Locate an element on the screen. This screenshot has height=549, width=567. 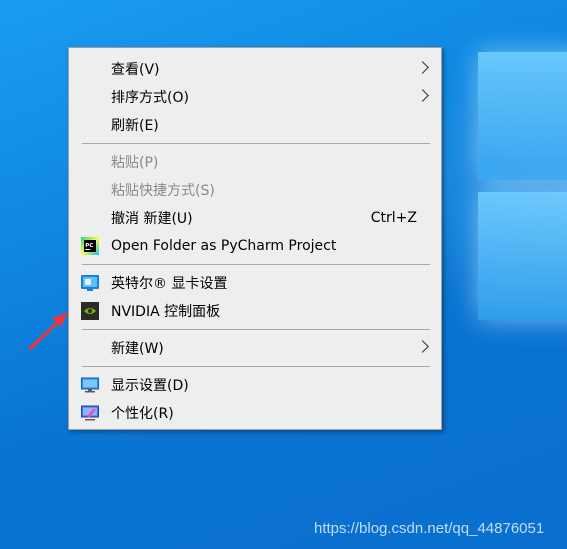
menu-item-nvidia-control-panel: NVIDIA 控制面板 is located at coordinates (255, 311).